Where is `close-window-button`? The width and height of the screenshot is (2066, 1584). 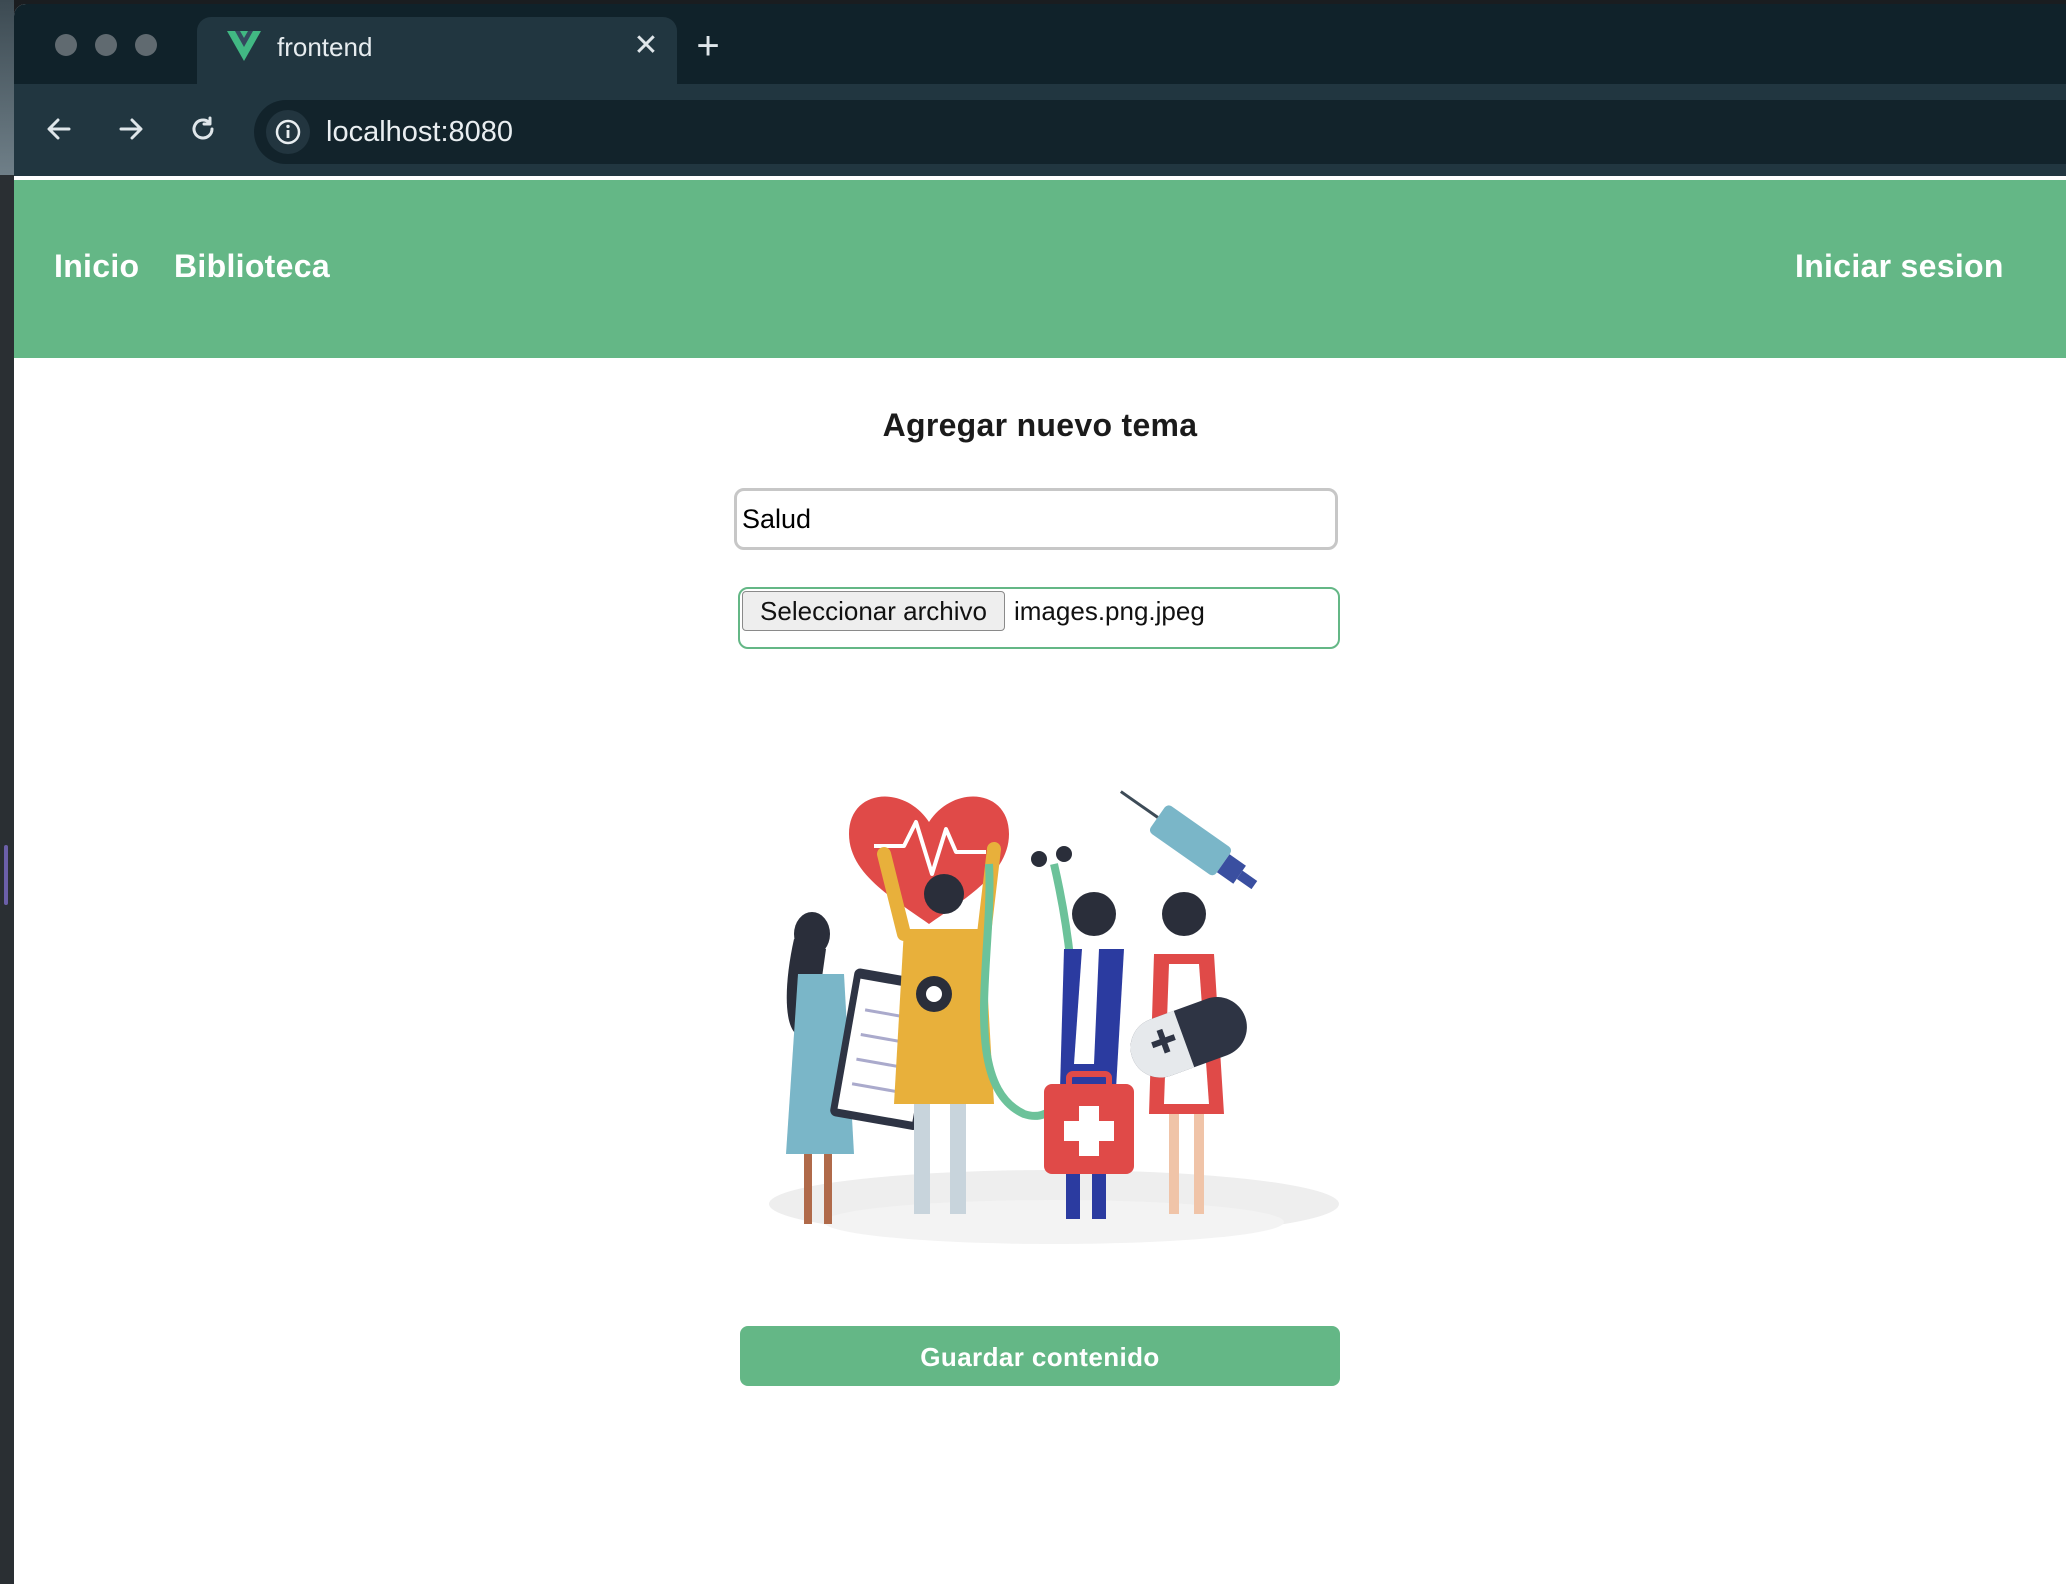
close-window-button is located at coordinates (66, 45).